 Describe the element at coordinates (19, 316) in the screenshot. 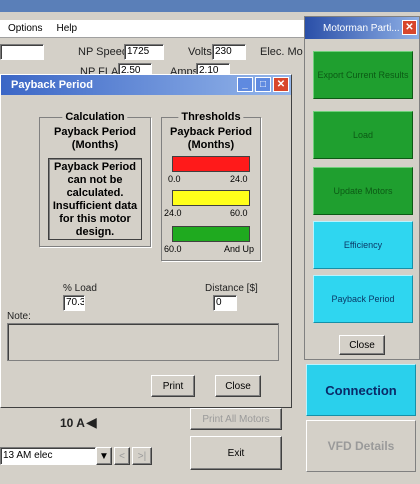

I see `note-label: Note:` at that location.